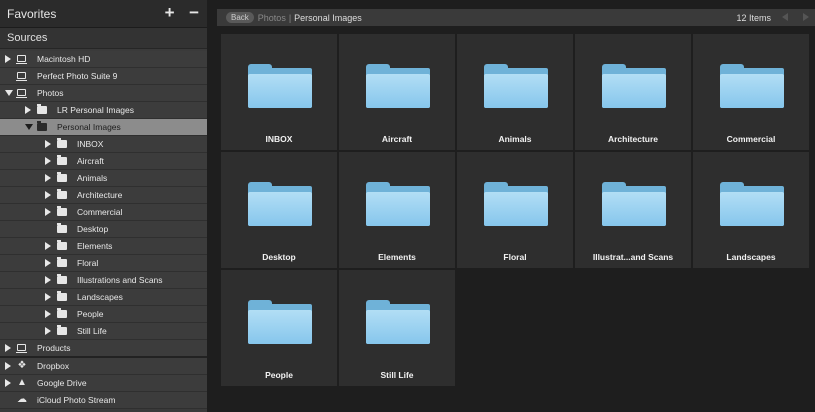  I want to click on dropbox-icon: ❖, so click(22, 365).